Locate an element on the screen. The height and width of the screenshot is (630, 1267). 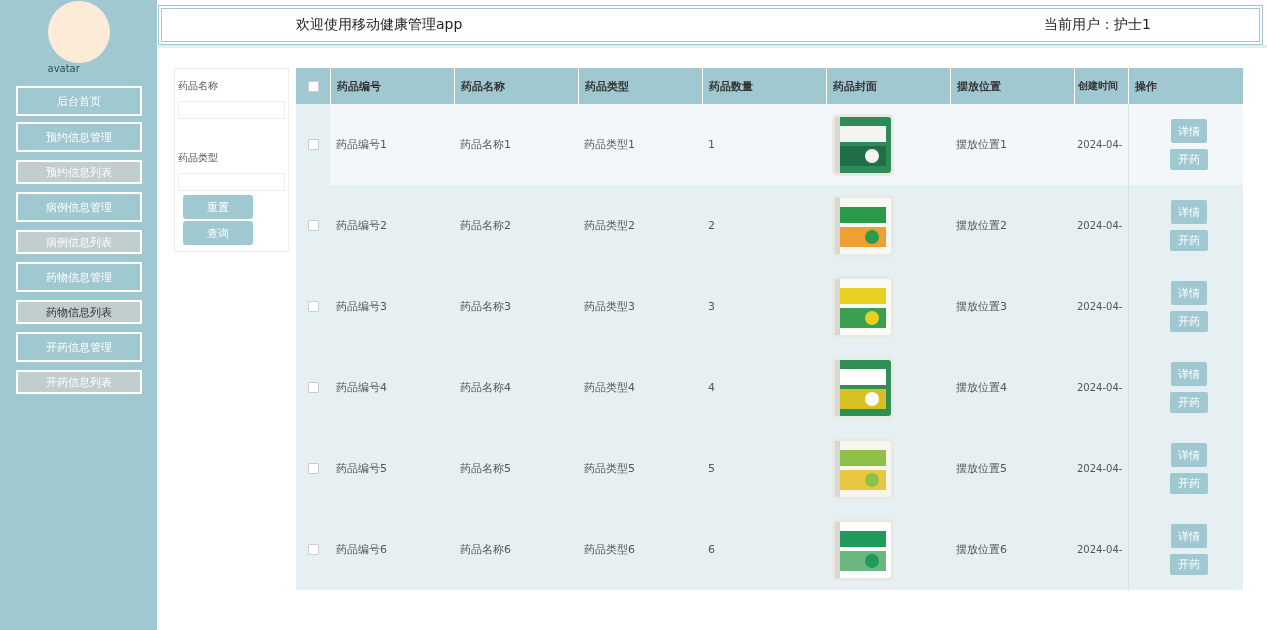
table-cell: 摆放位置1 is located at coordinates (981, 144).